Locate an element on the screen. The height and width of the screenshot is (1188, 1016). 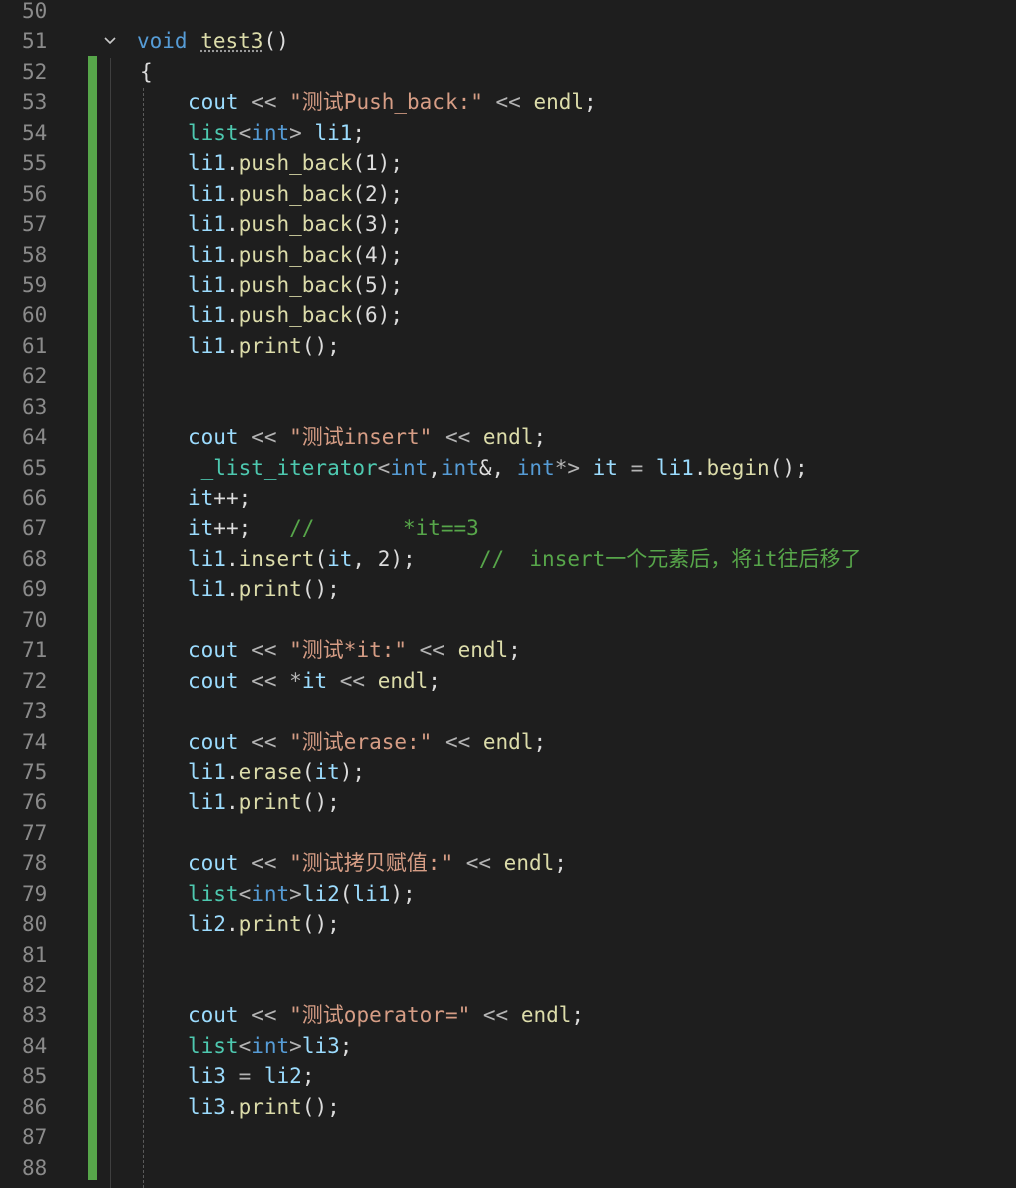
code-text: list<int> li1; is located at coordinates (276, 133).